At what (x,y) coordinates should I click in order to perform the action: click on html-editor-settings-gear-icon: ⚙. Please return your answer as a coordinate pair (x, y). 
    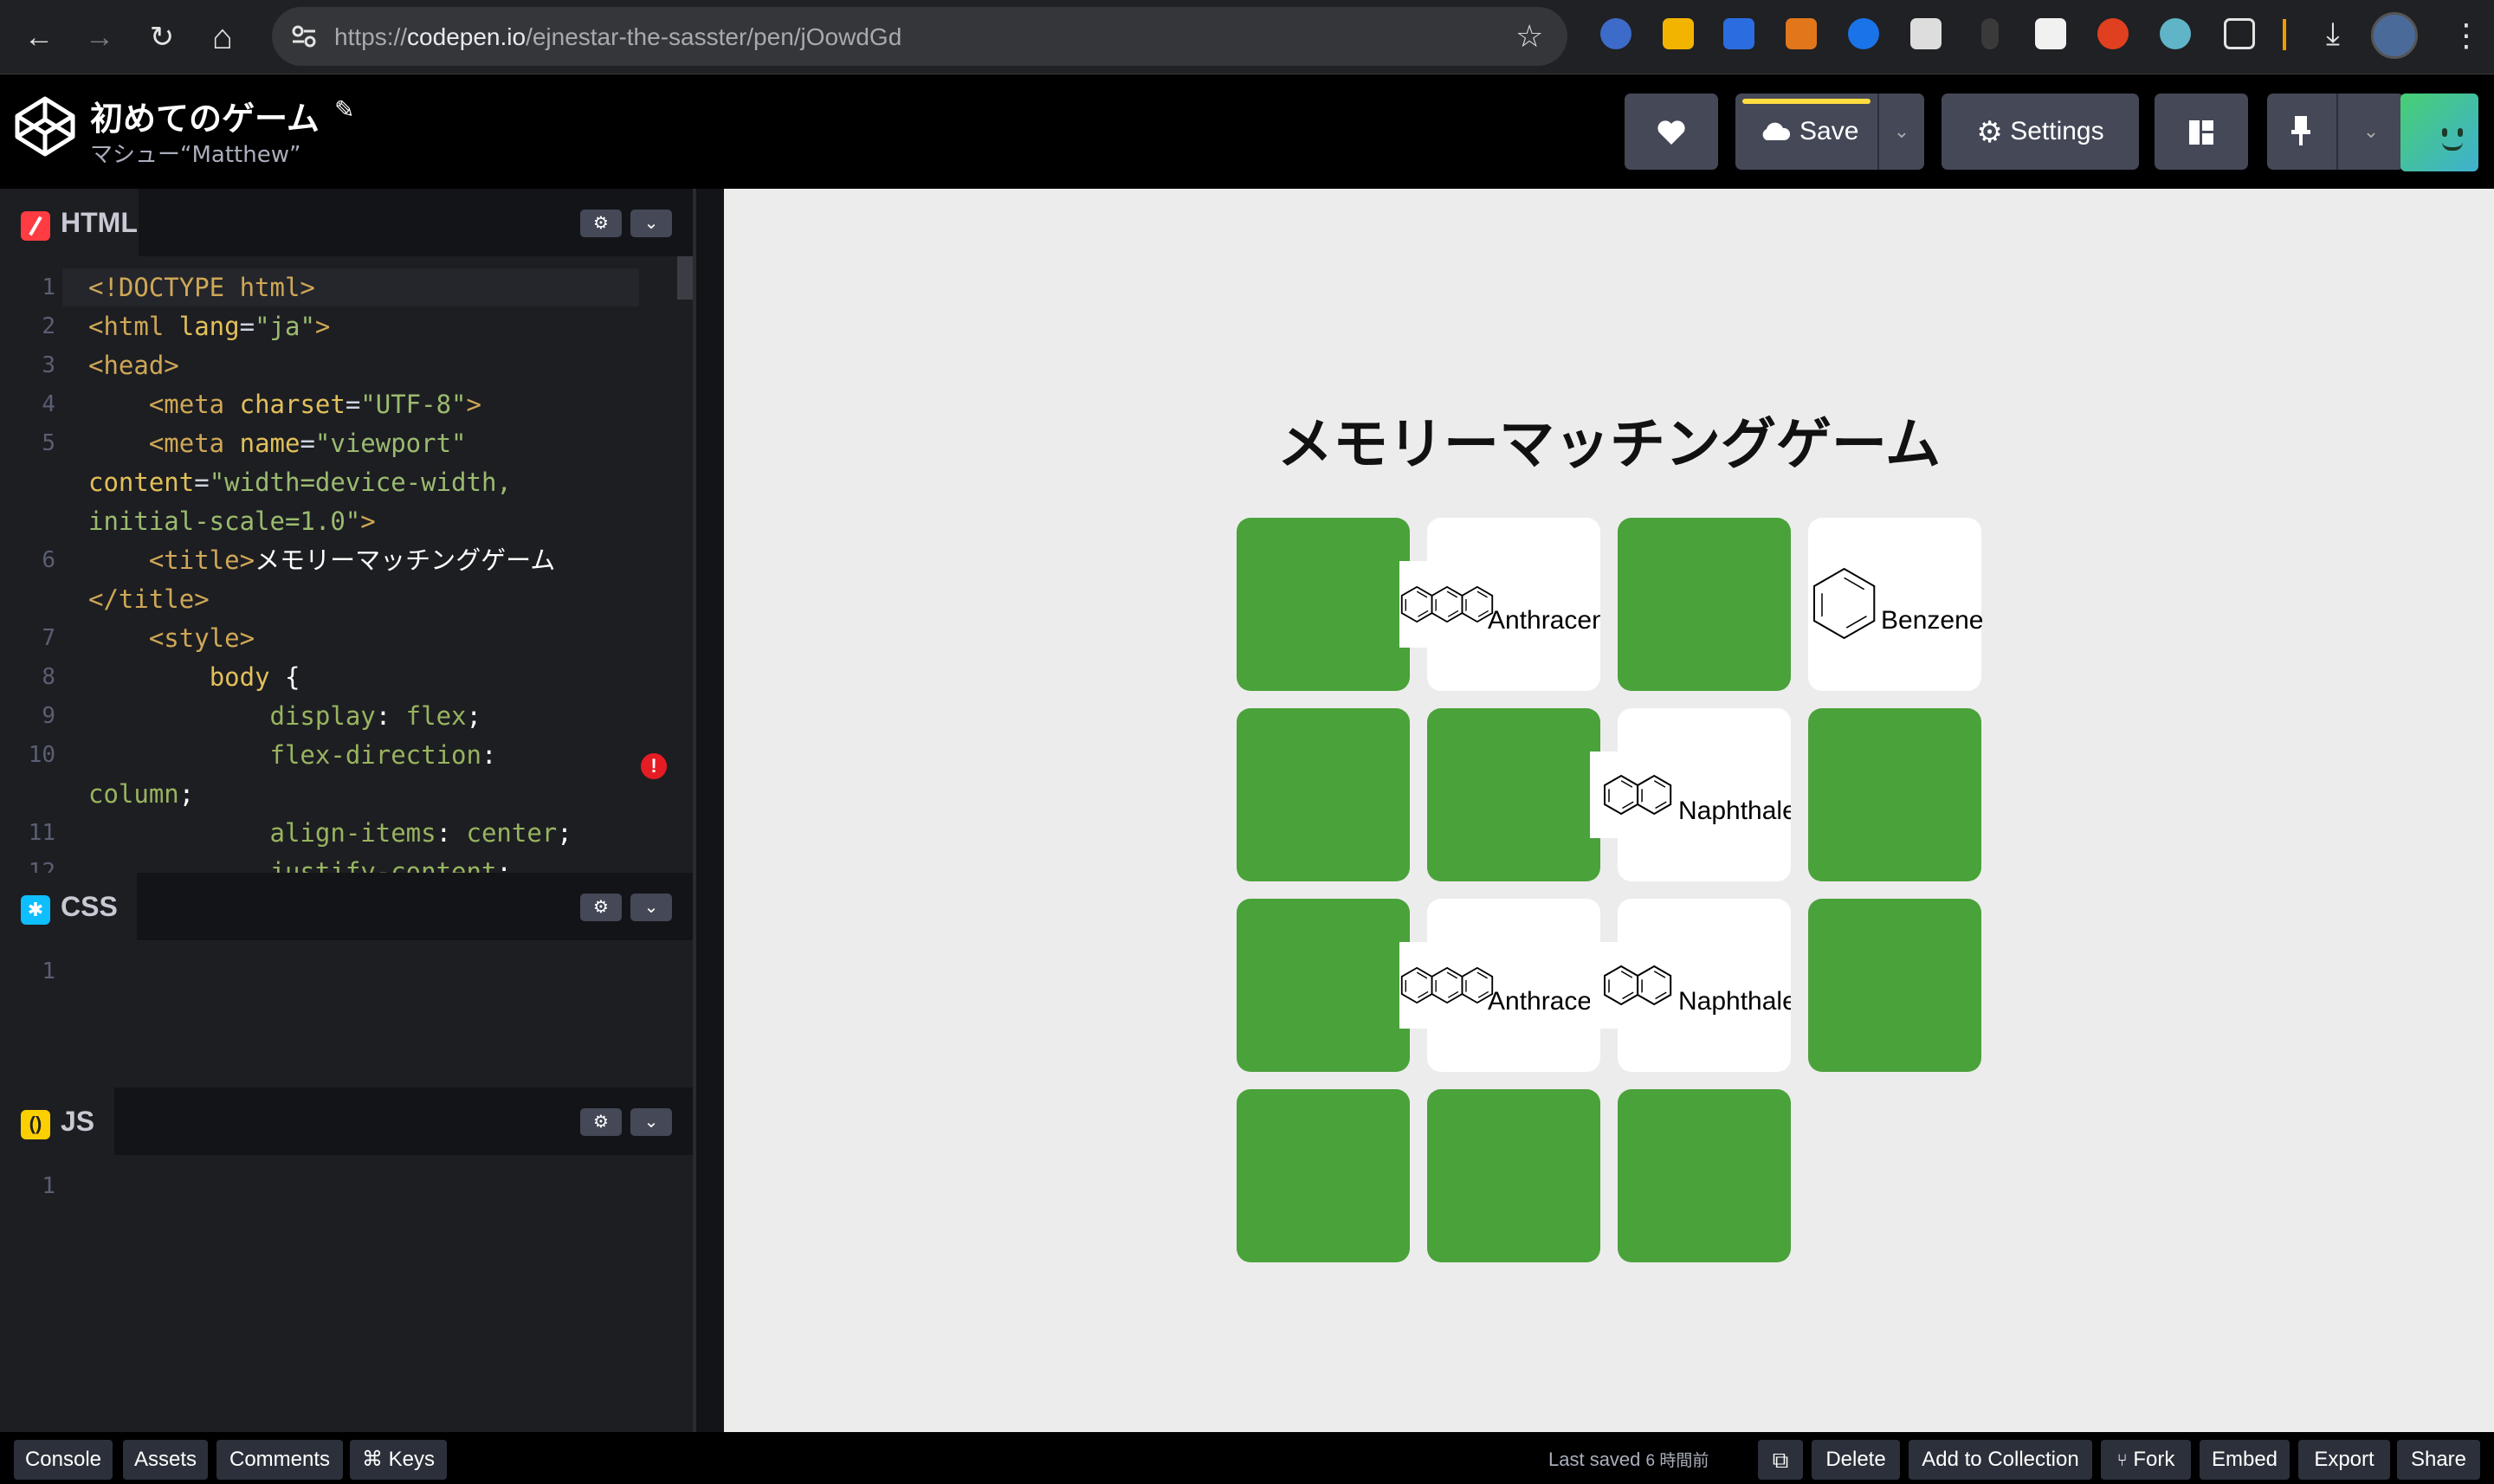
    Looking at the image, I should click on (601, 223).